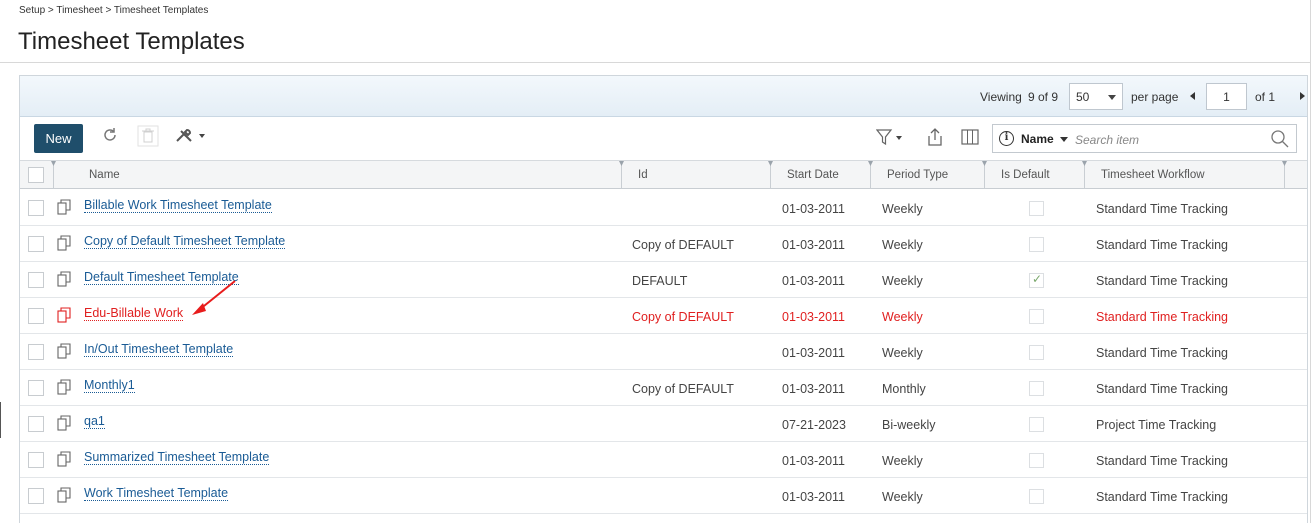  I want to click on filter-icon, so click(890, 140).